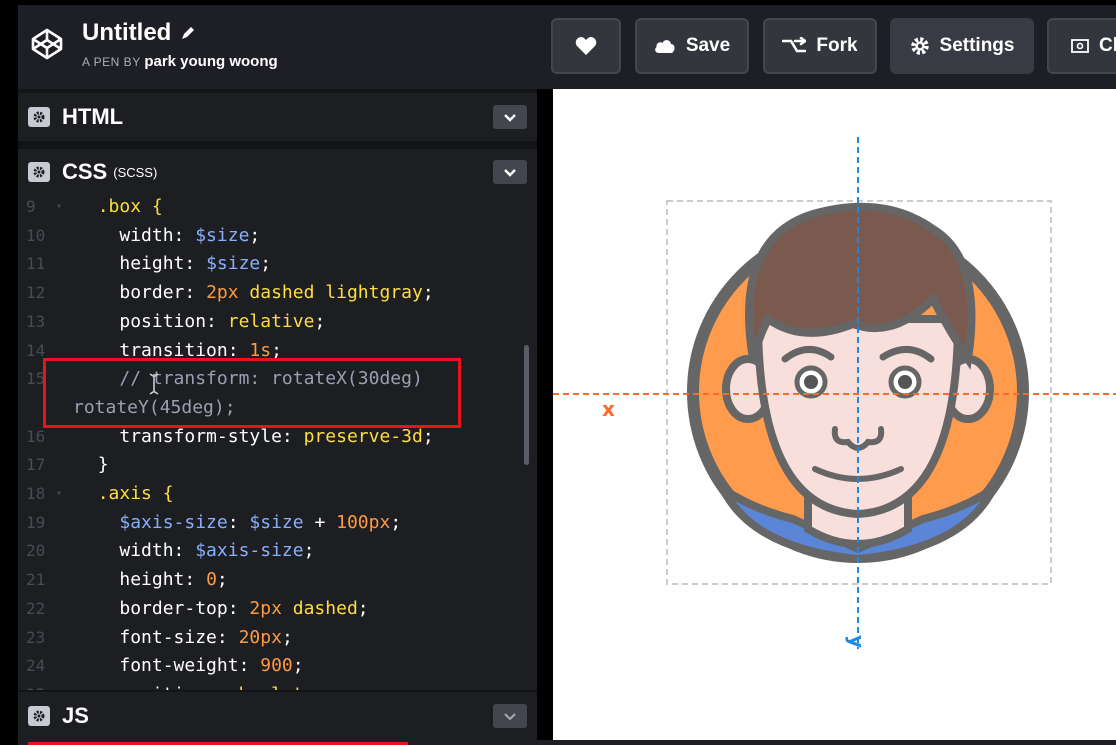  Describe the element at coordinates (179, 637) in the screenshot. I see `code-token: font-size:` at that location.